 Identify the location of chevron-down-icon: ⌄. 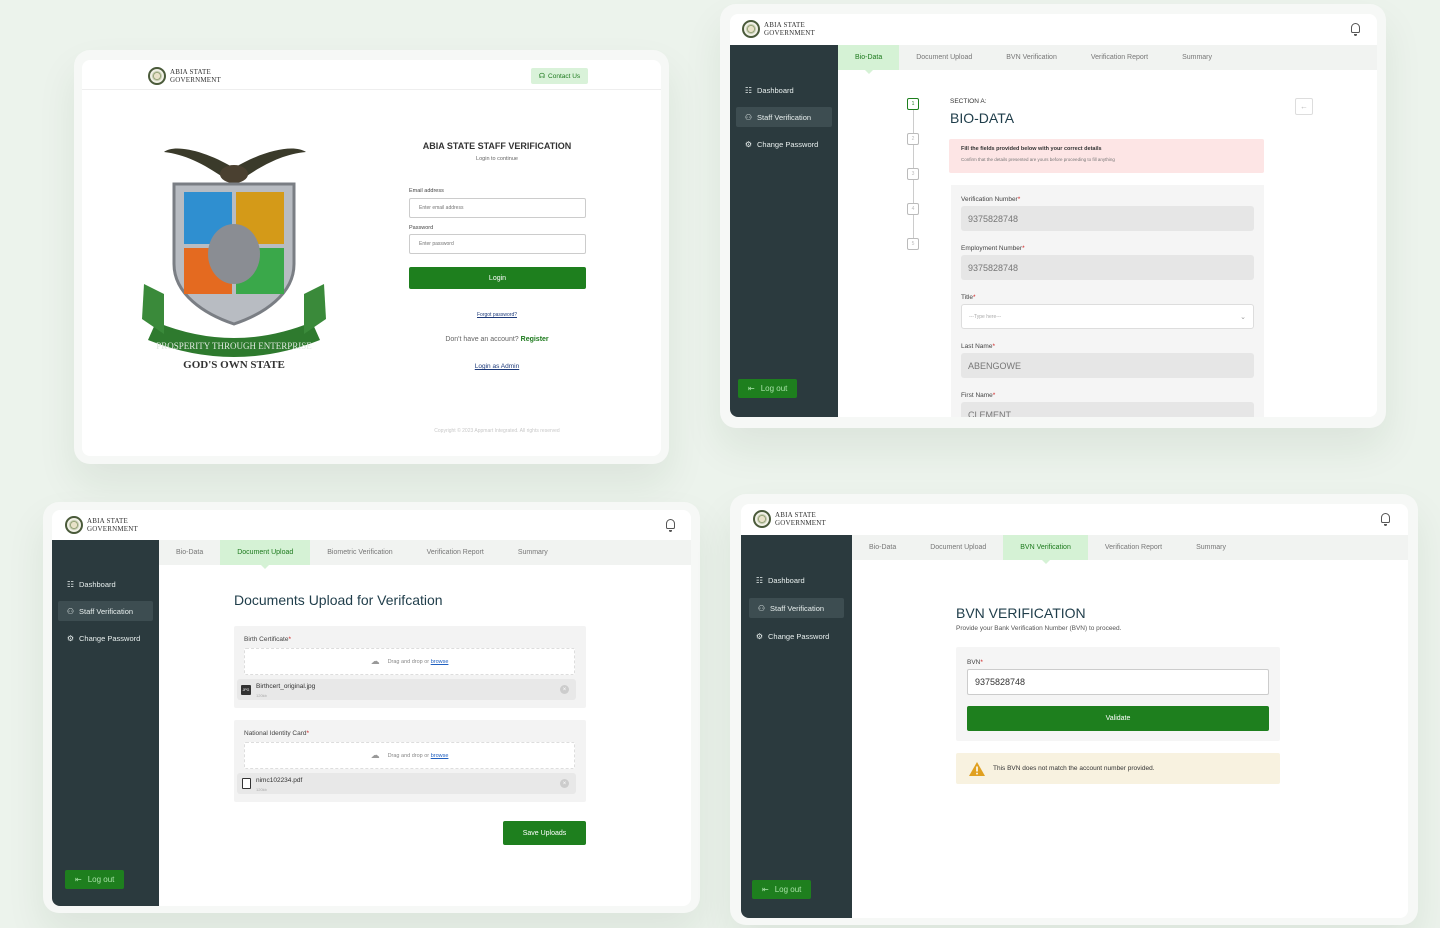
(1243, 317).